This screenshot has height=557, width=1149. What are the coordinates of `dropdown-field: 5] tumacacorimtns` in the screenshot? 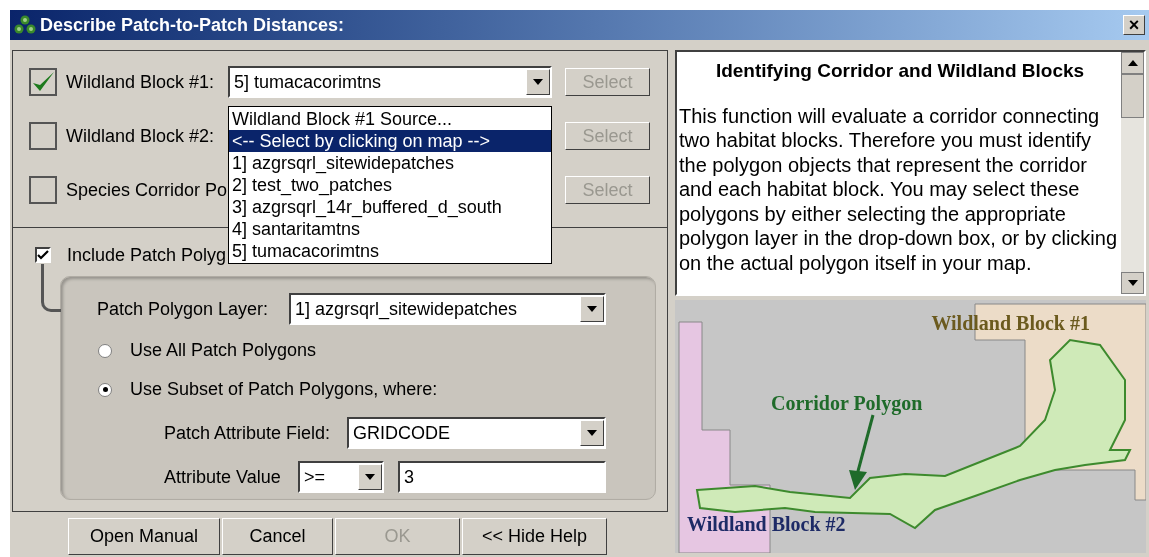 It's located at (390, 82).